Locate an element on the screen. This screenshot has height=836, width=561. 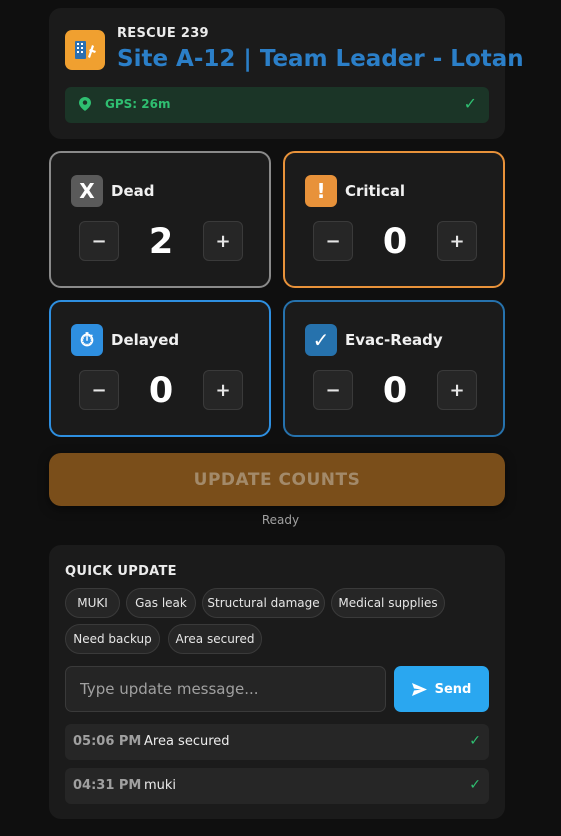
exclamation-icon: ! is located at coordinates (321, 191).